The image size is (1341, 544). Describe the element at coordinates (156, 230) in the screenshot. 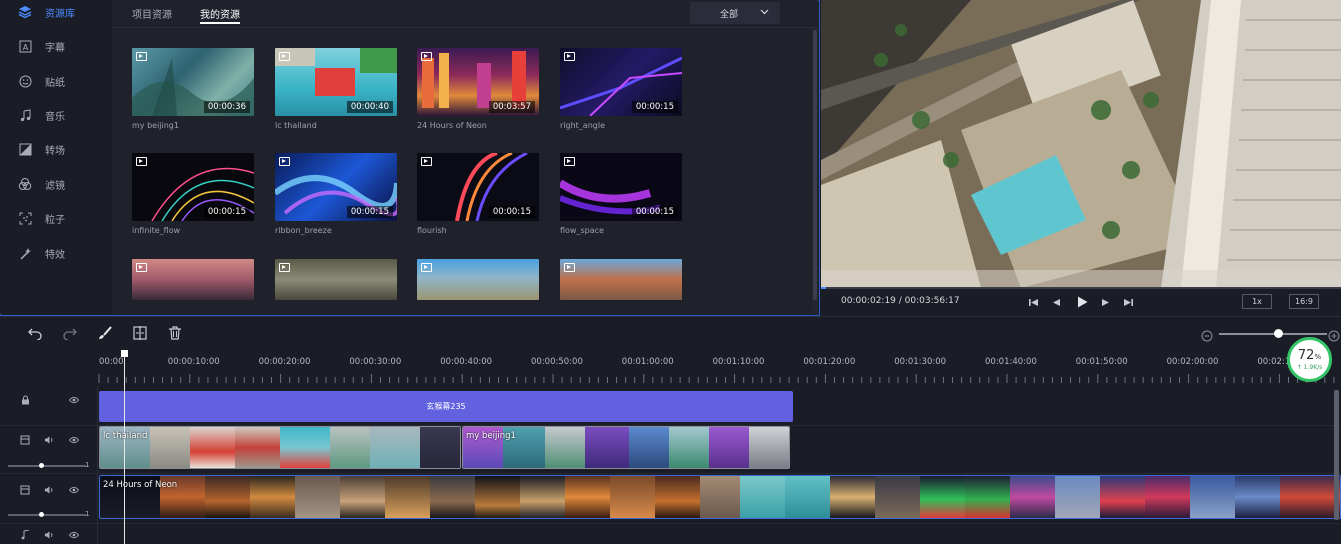

I see `media-card-name: infinite_flow` at that location.